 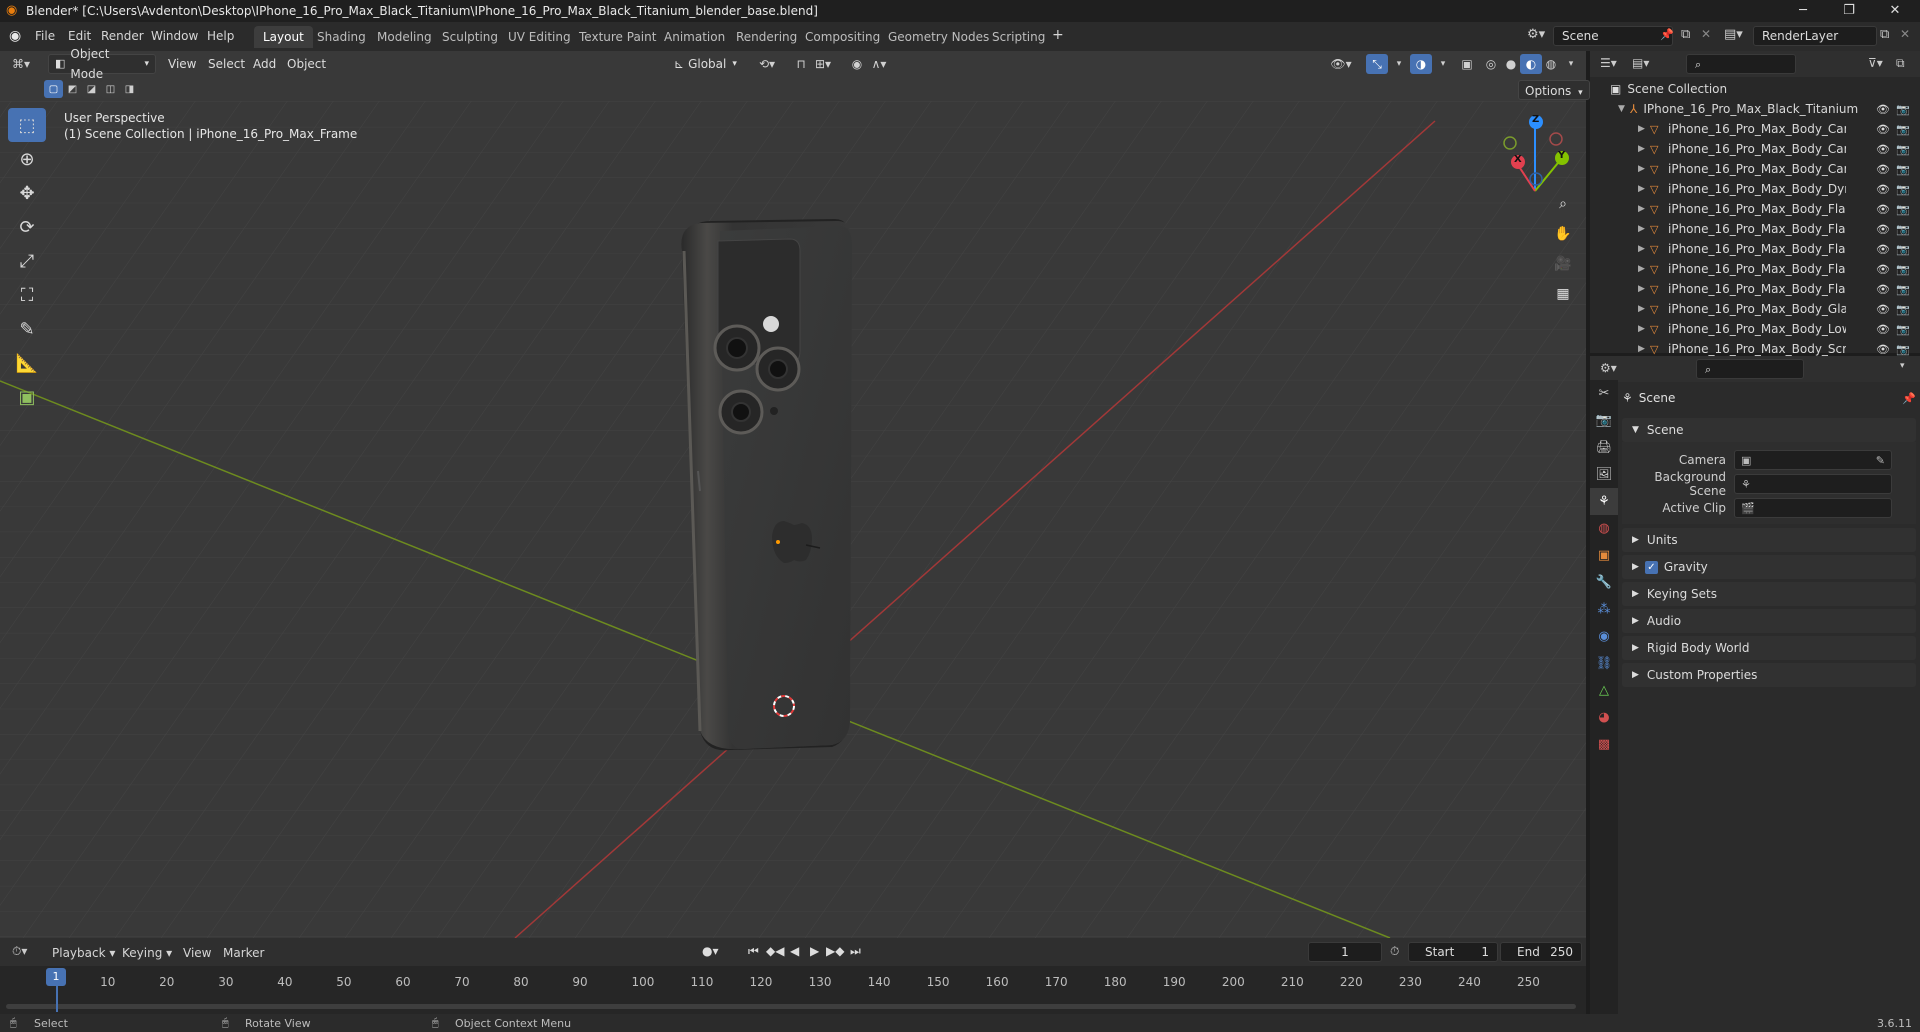 I want to click on select-extend-icon: ◩, so click(x=72, y=89).